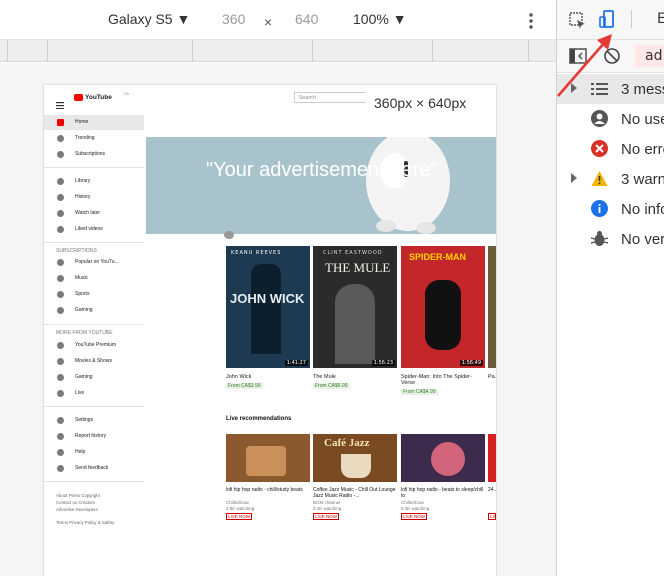 The image size is (664, 576). I want to click on sidebar-item-label: Home, so click(82, 122).